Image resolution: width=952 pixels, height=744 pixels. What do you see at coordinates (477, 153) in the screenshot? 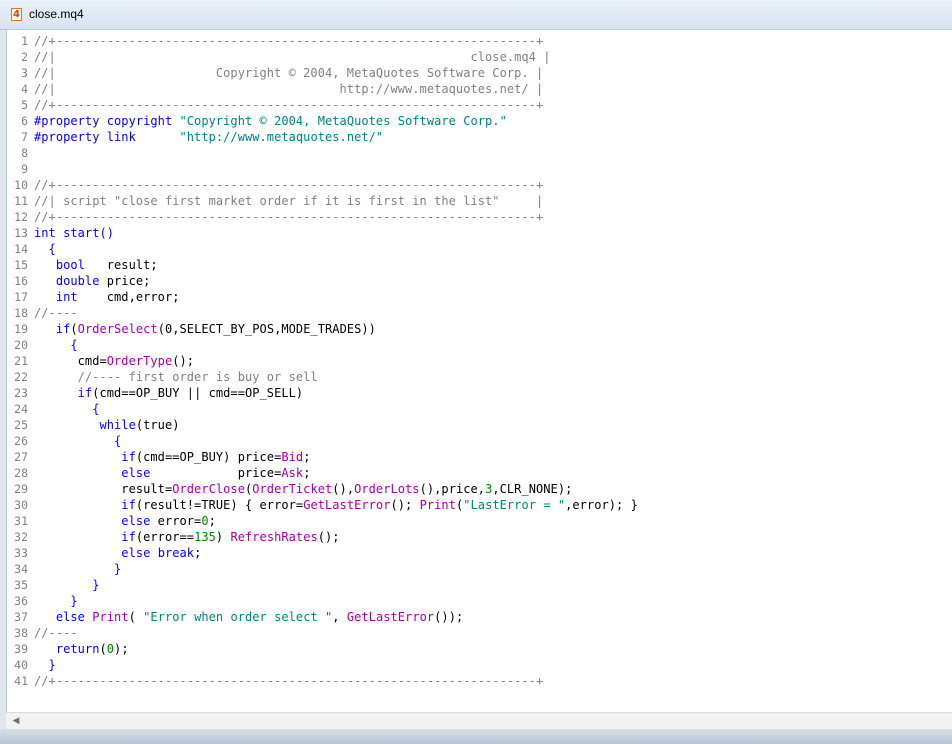
I see `code-line: 8` at bounding box center [477, 153].